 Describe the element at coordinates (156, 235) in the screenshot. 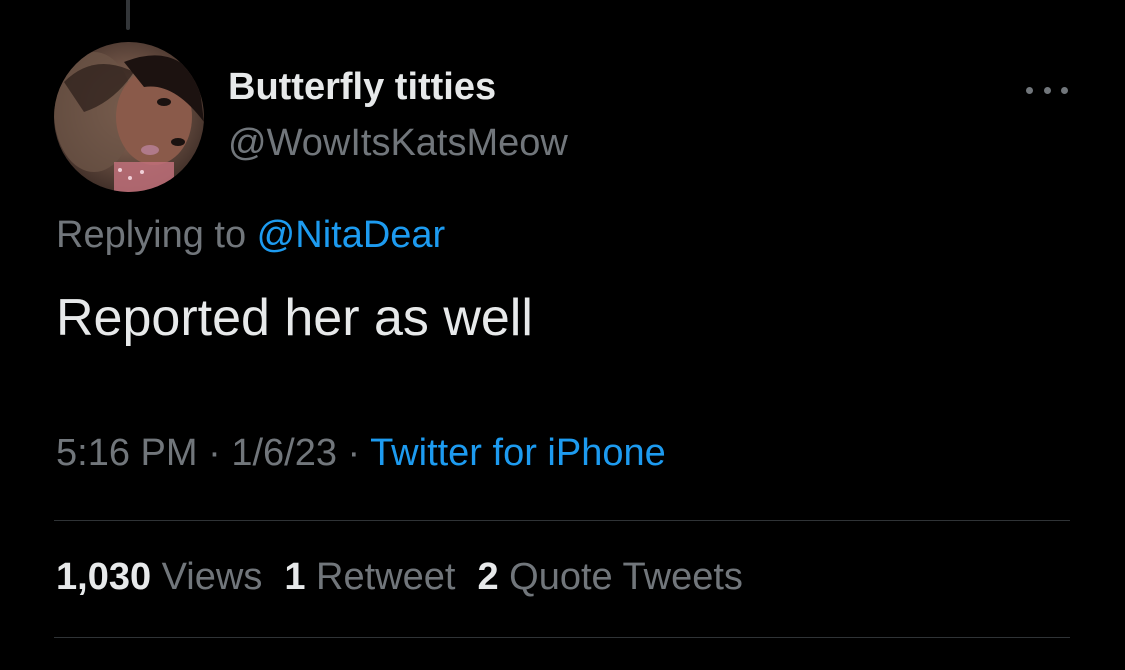

I see `replying-to-label: Replying to` at that location.